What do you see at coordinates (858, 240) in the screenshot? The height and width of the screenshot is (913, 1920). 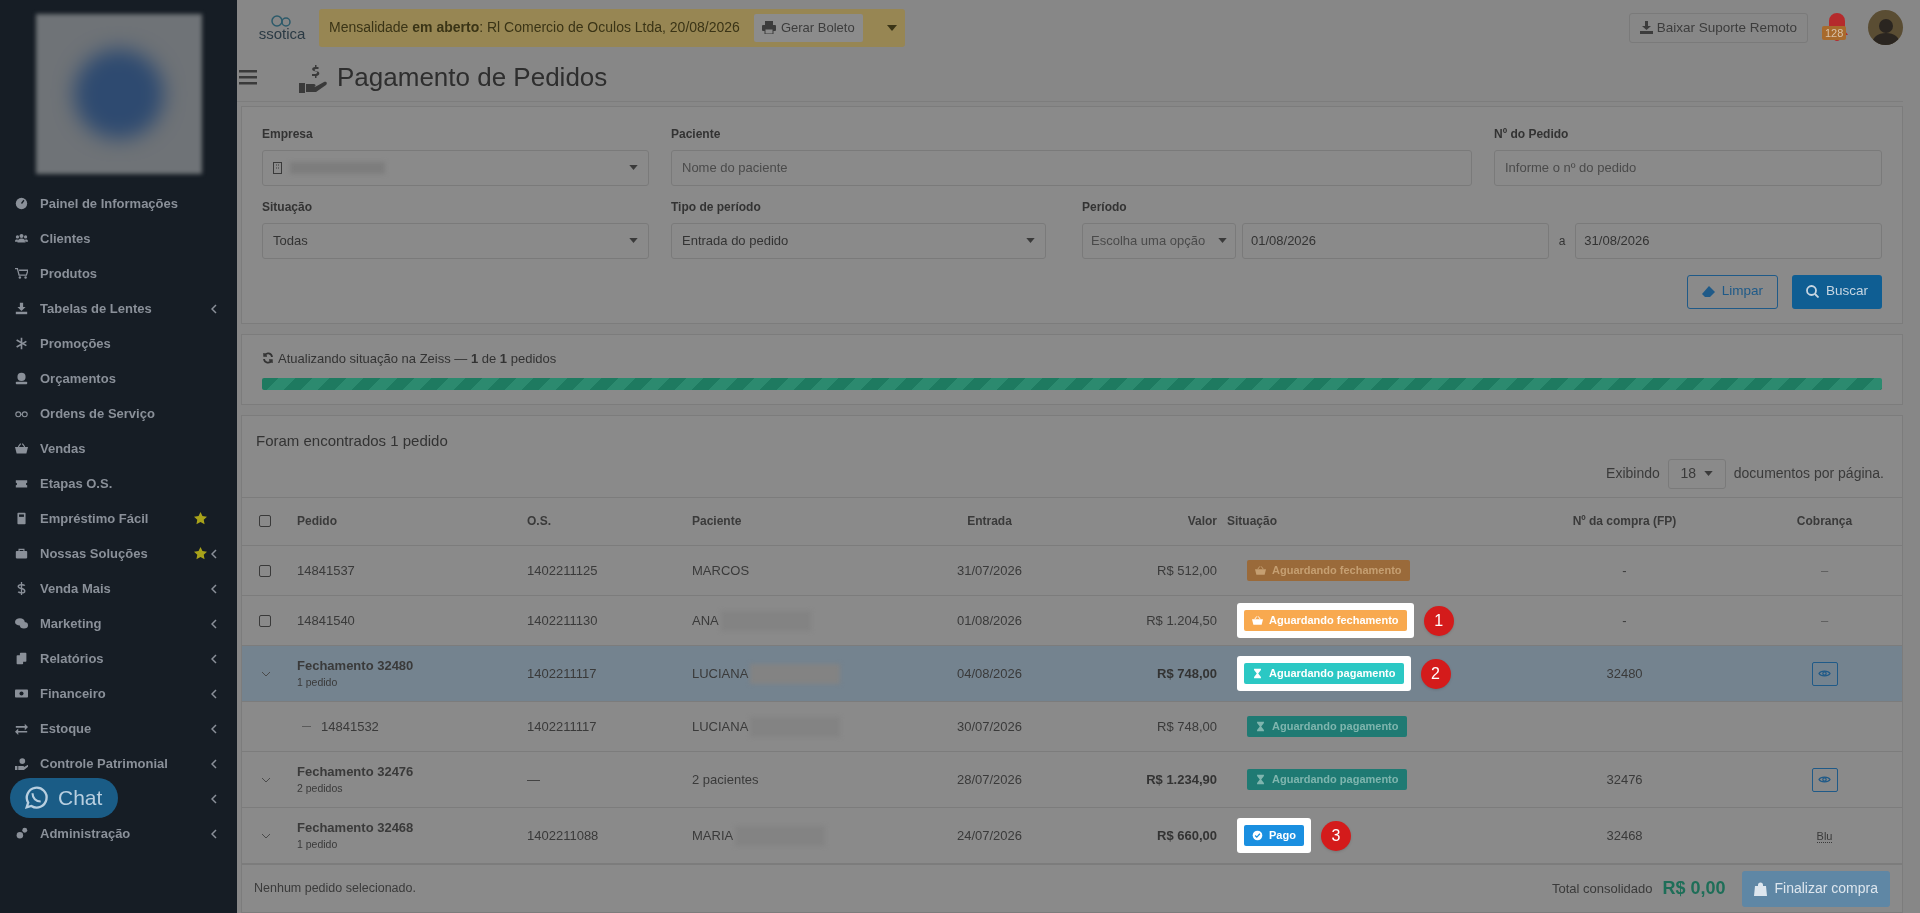 I see `period-type-select: Entrada do pedido` at bounding box center [858, 240].